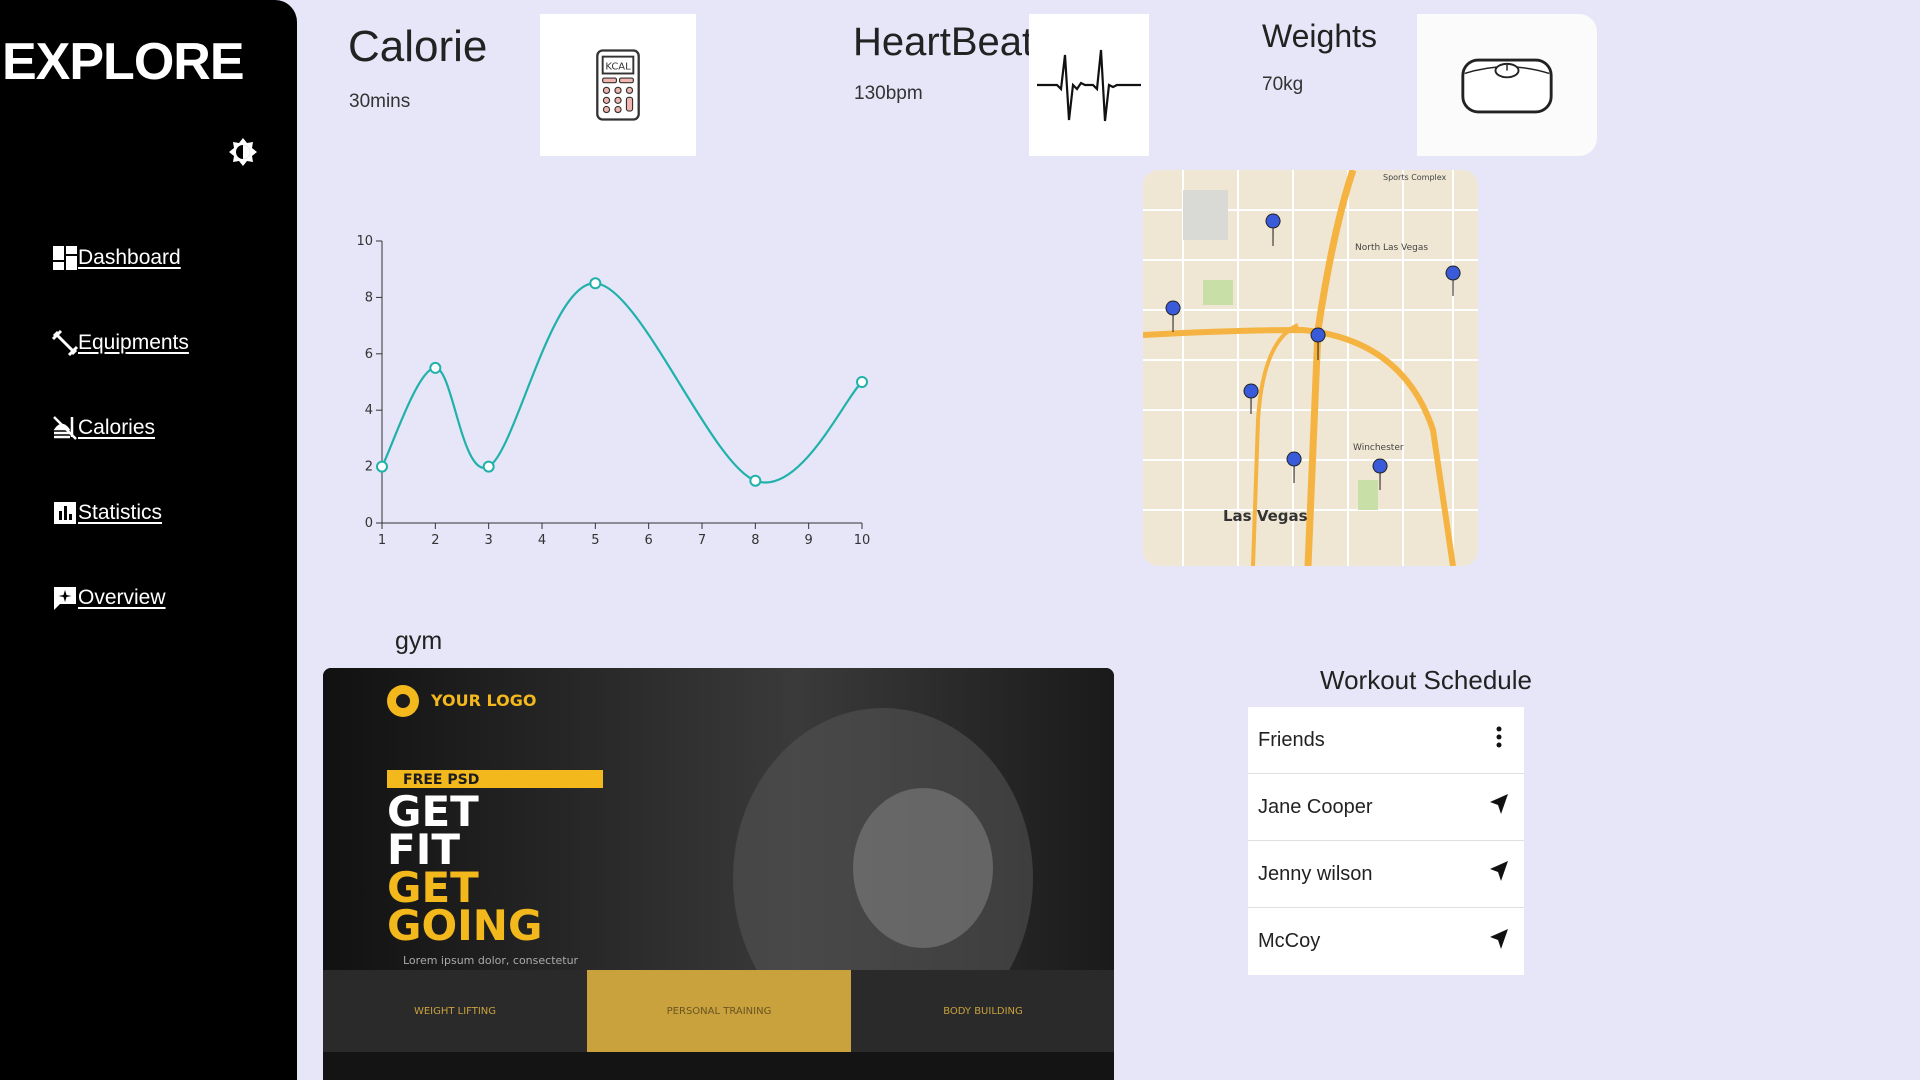 This screenshot has height=1080, width=1920. Describe the element at coordinates (369, 467) in the screenshot. I see `y-tick-label: 2` at that location.